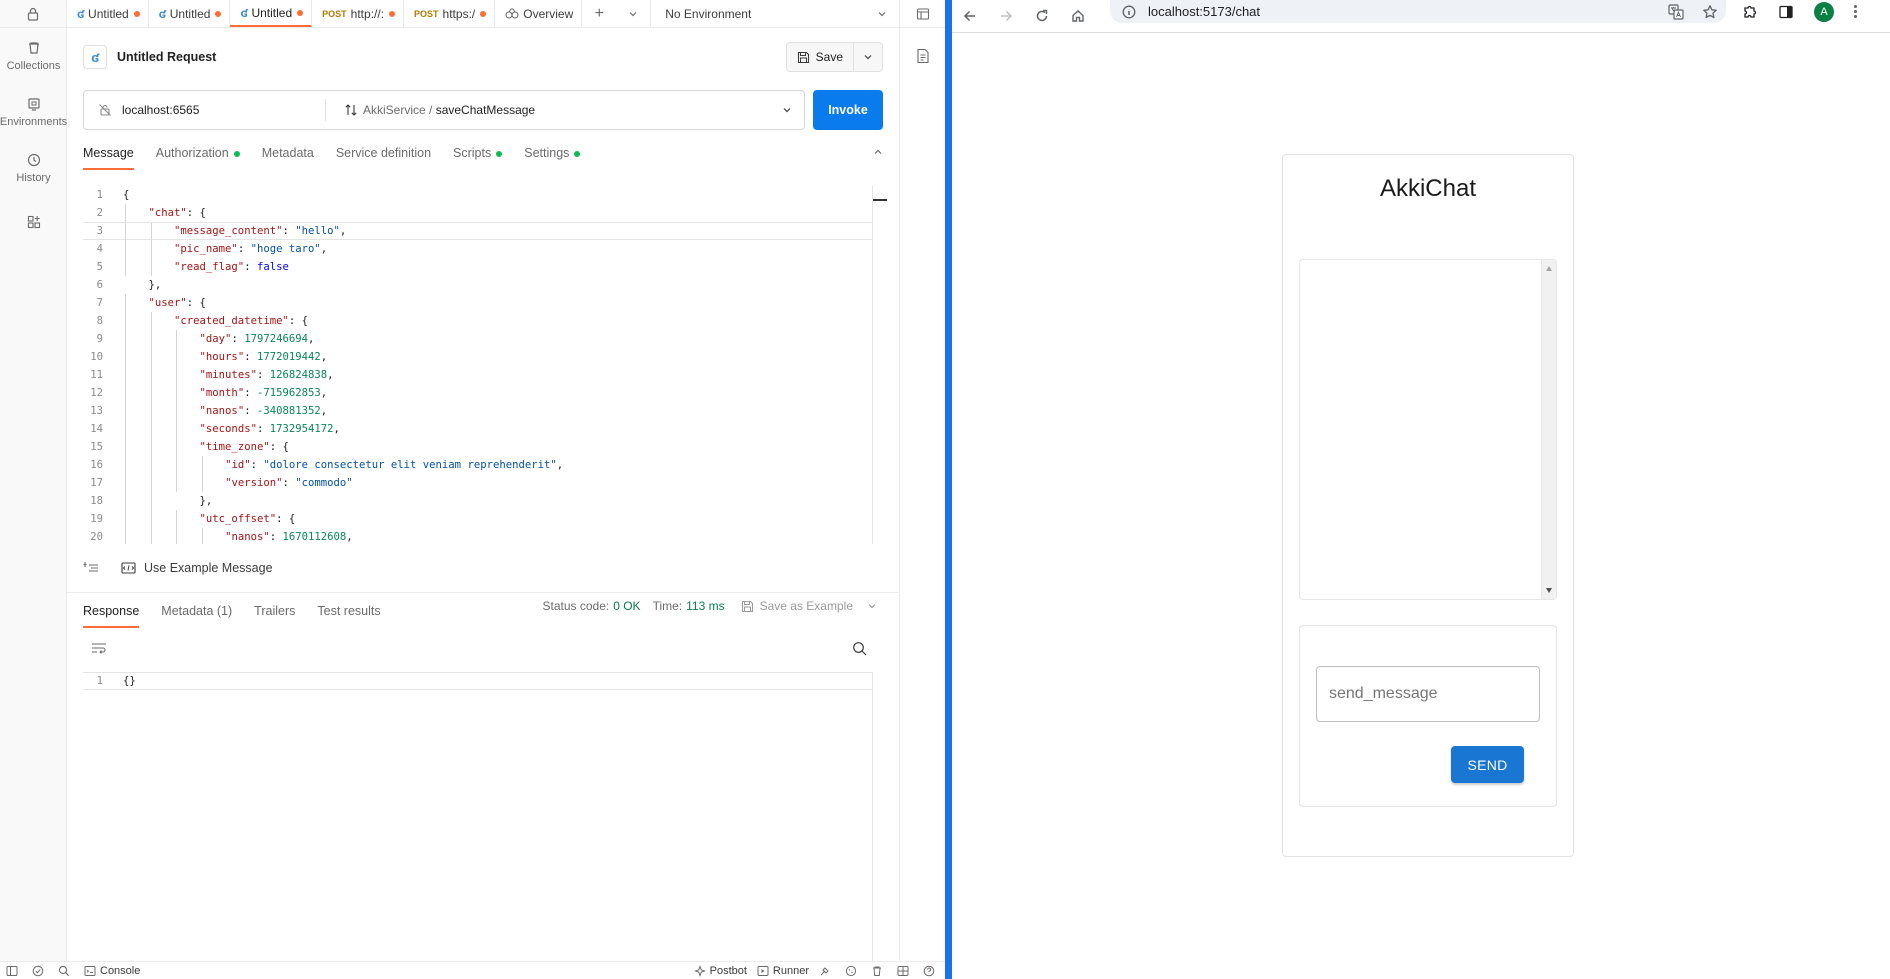 This screenshot has width=1890, height=979. Describe the element at coordinates (848, 110) in the screenshot. I see `invoke-button: Invoke` at that location.